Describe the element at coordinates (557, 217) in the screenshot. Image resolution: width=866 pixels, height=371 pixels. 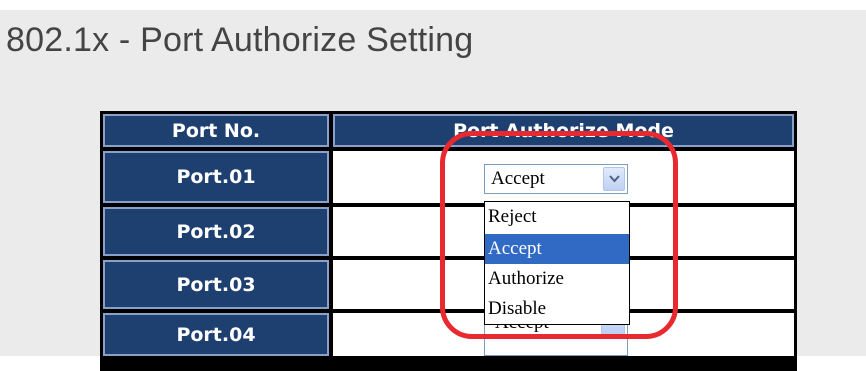
I see `dropdown-option-reject: Reject` at that location.